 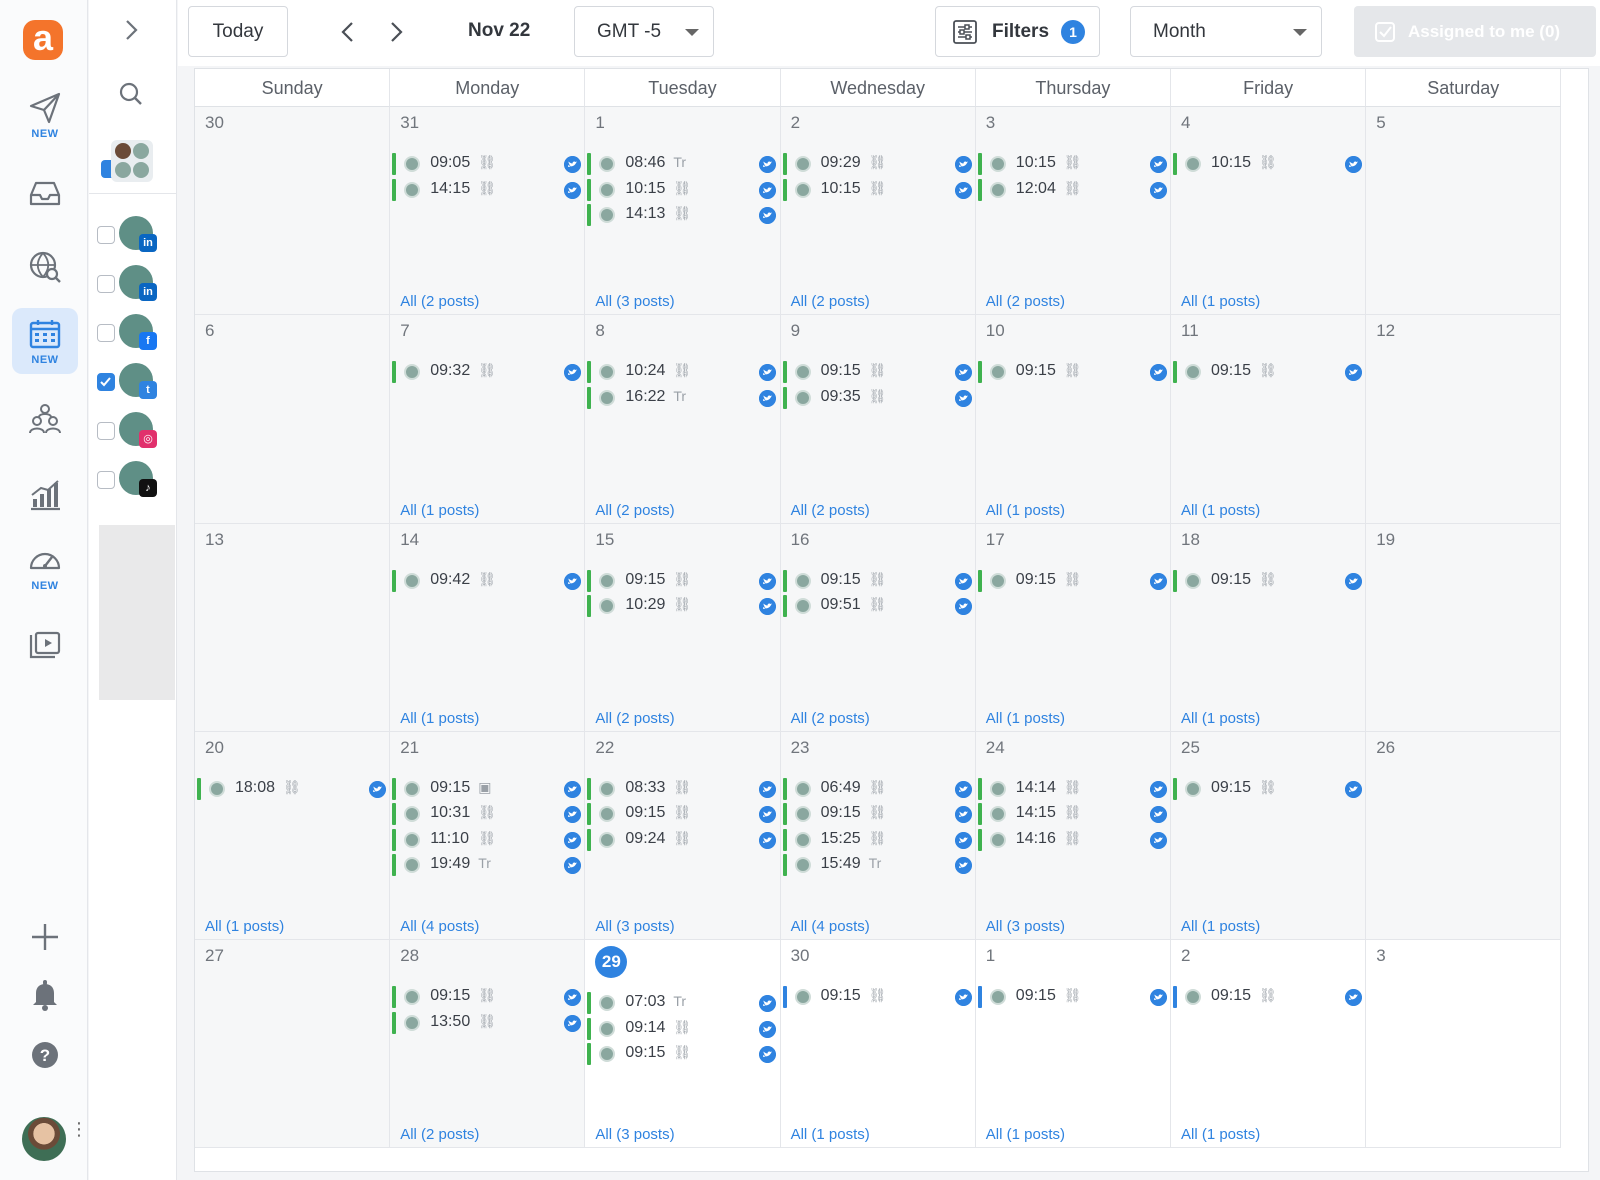 What do you see at coordinates (488, 164) in the screenshot?
I see `scheduled-post: 09:05 ⛓` at bounding box center [488, 164].